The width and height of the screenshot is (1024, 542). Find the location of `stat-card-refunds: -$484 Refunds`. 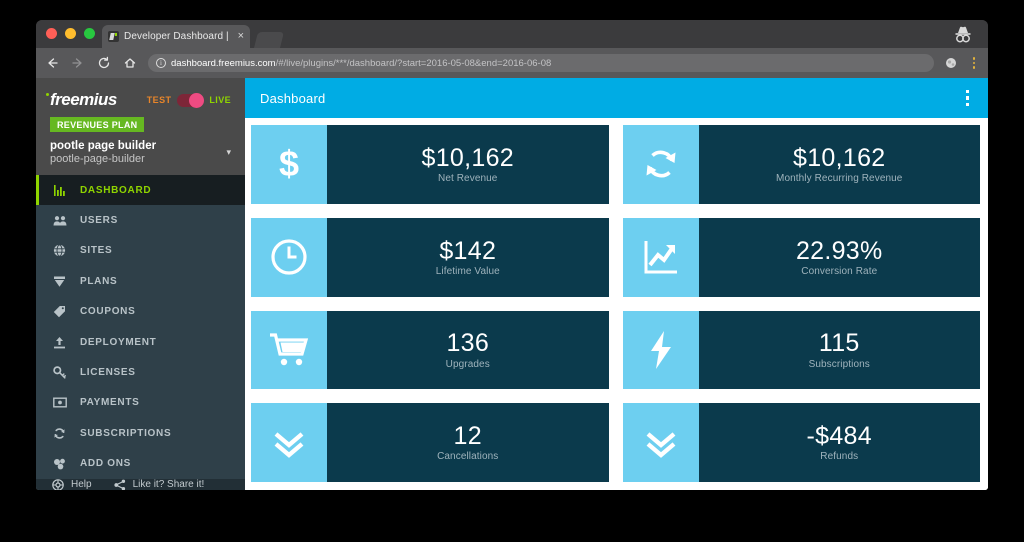

stat-card-refunds: -$484 Refunds is located at coordinates (801, 442).